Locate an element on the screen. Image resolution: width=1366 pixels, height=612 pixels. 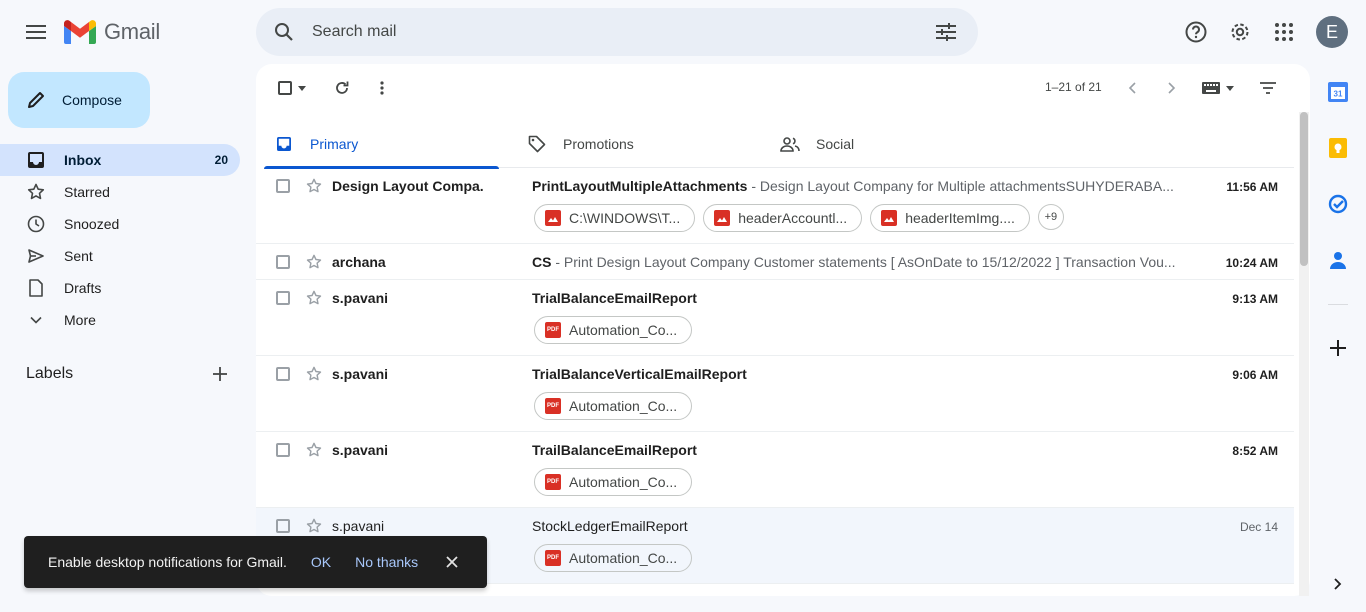
apps-grid-icon is located at coordinates (1284, 32).